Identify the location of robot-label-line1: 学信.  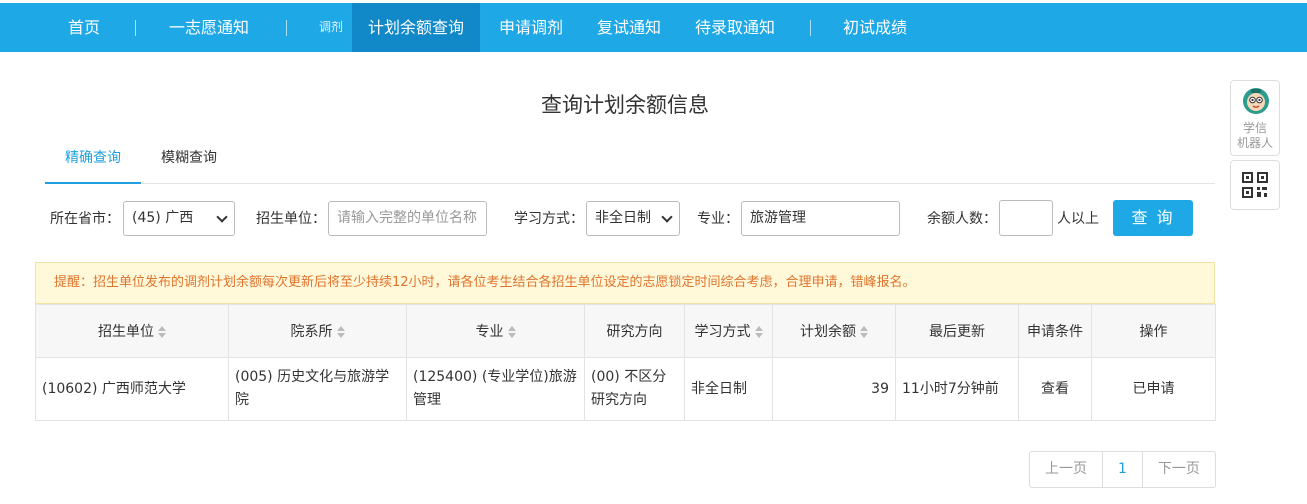
(1254, 128).